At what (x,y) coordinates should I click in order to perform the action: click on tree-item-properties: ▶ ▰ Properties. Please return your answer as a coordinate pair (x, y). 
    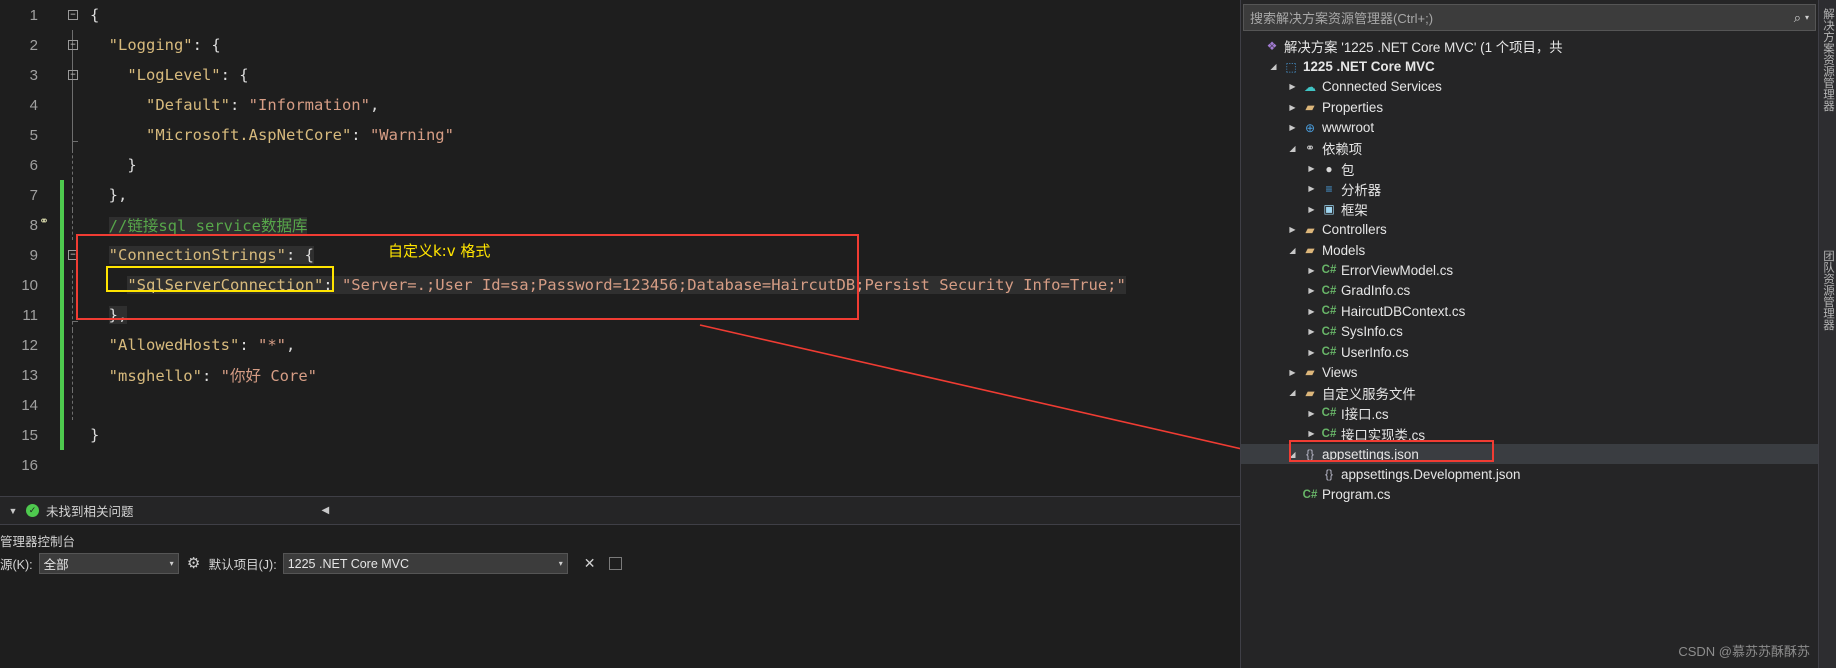
    Looking at the image, I should click on (1529, 107).